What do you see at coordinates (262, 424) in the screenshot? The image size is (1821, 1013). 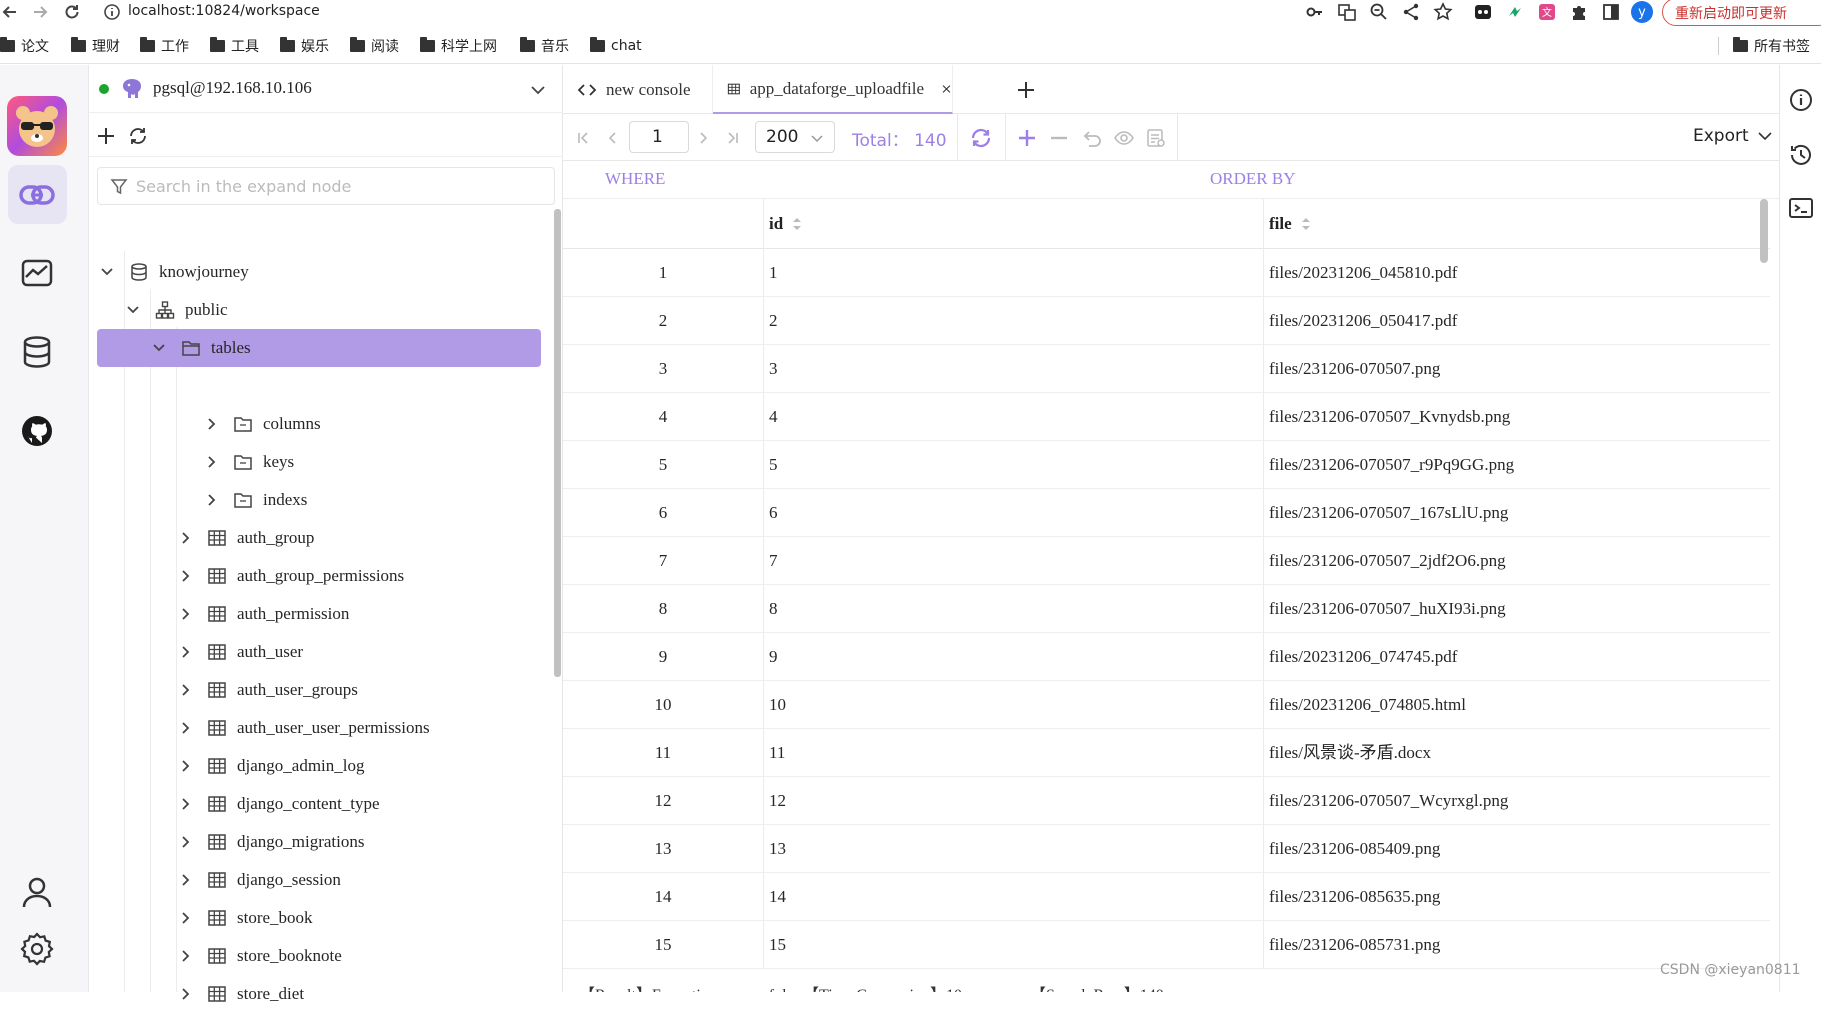 I see `tree-node-folder: columns` at bounding box center [262, 424].